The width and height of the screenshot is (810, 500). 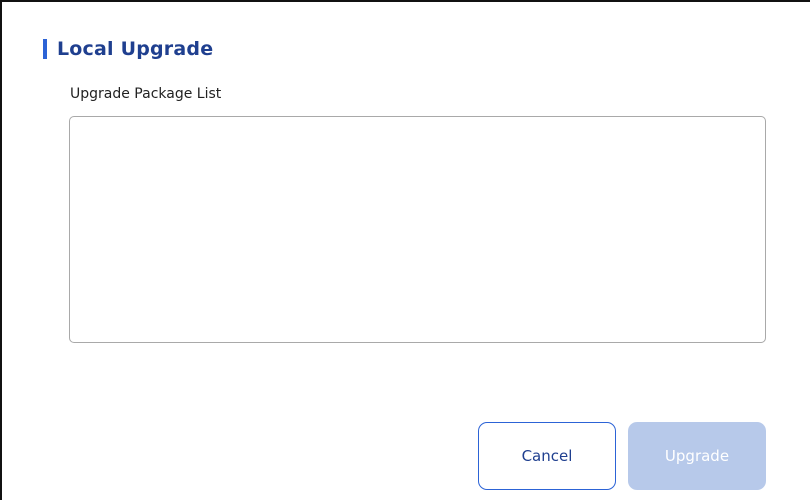 What do you see at coordinates (146, 94) in the screenshot?
I see `package-list-label: Upgrade Package List` at bounding box center [146, 94].